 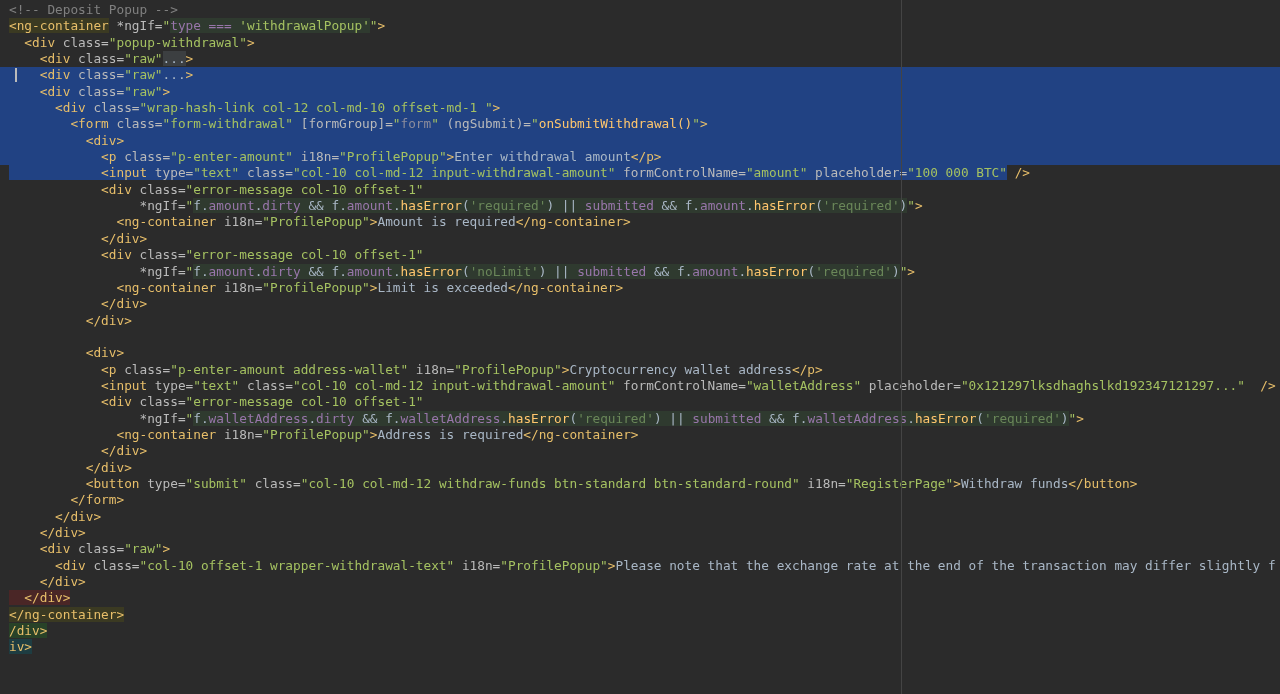 I want to click on code-line: <input type="text" class="col-10 col-md-12 input-withdrawal-amount" formControlName="amount" placeholder="100 000 BTC" />, so click(x=640, y=173).